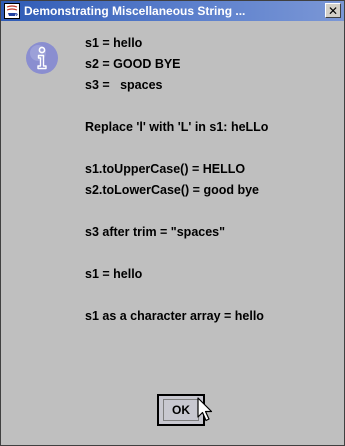 This screenshot has height=446, width=345. What do you see at coordinates (165, 169) in the screenshot?
I see `message-line: s1.toUpperCase() = HELLO` at bounding box center [165, 169].